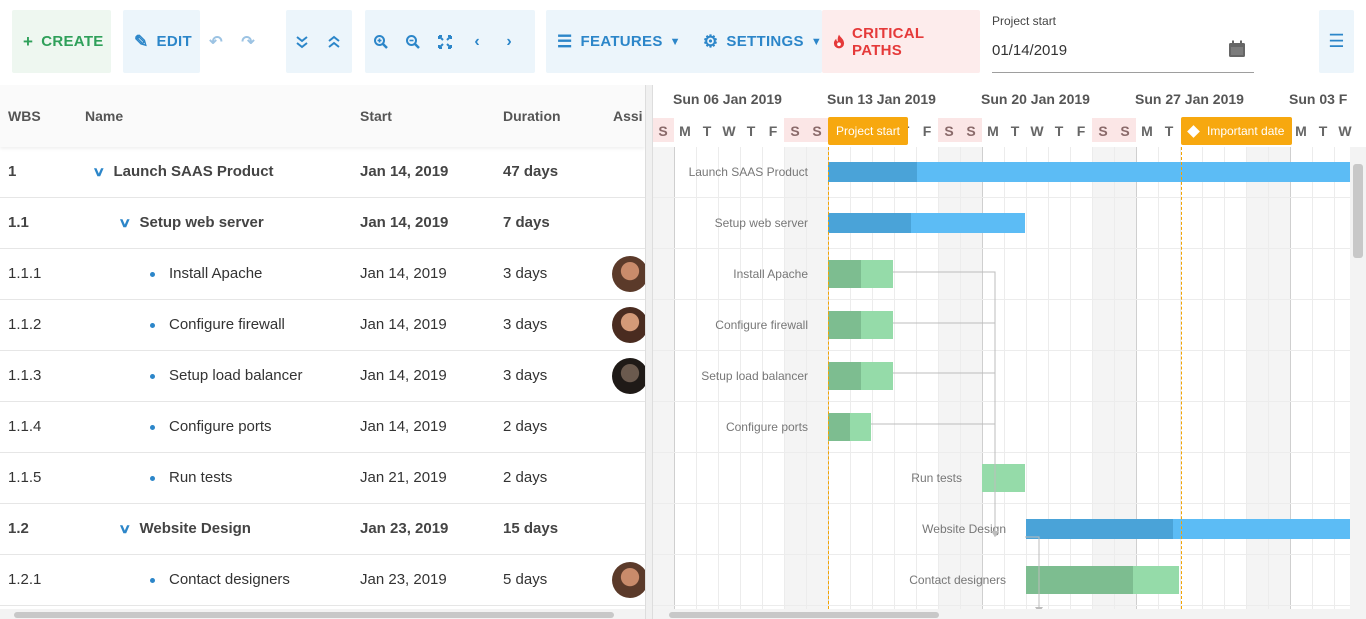  What do you see at coordinates (532, 116) in the screenshot?
I see `column-header-duration: Duration` at bounding box center [532, 116].